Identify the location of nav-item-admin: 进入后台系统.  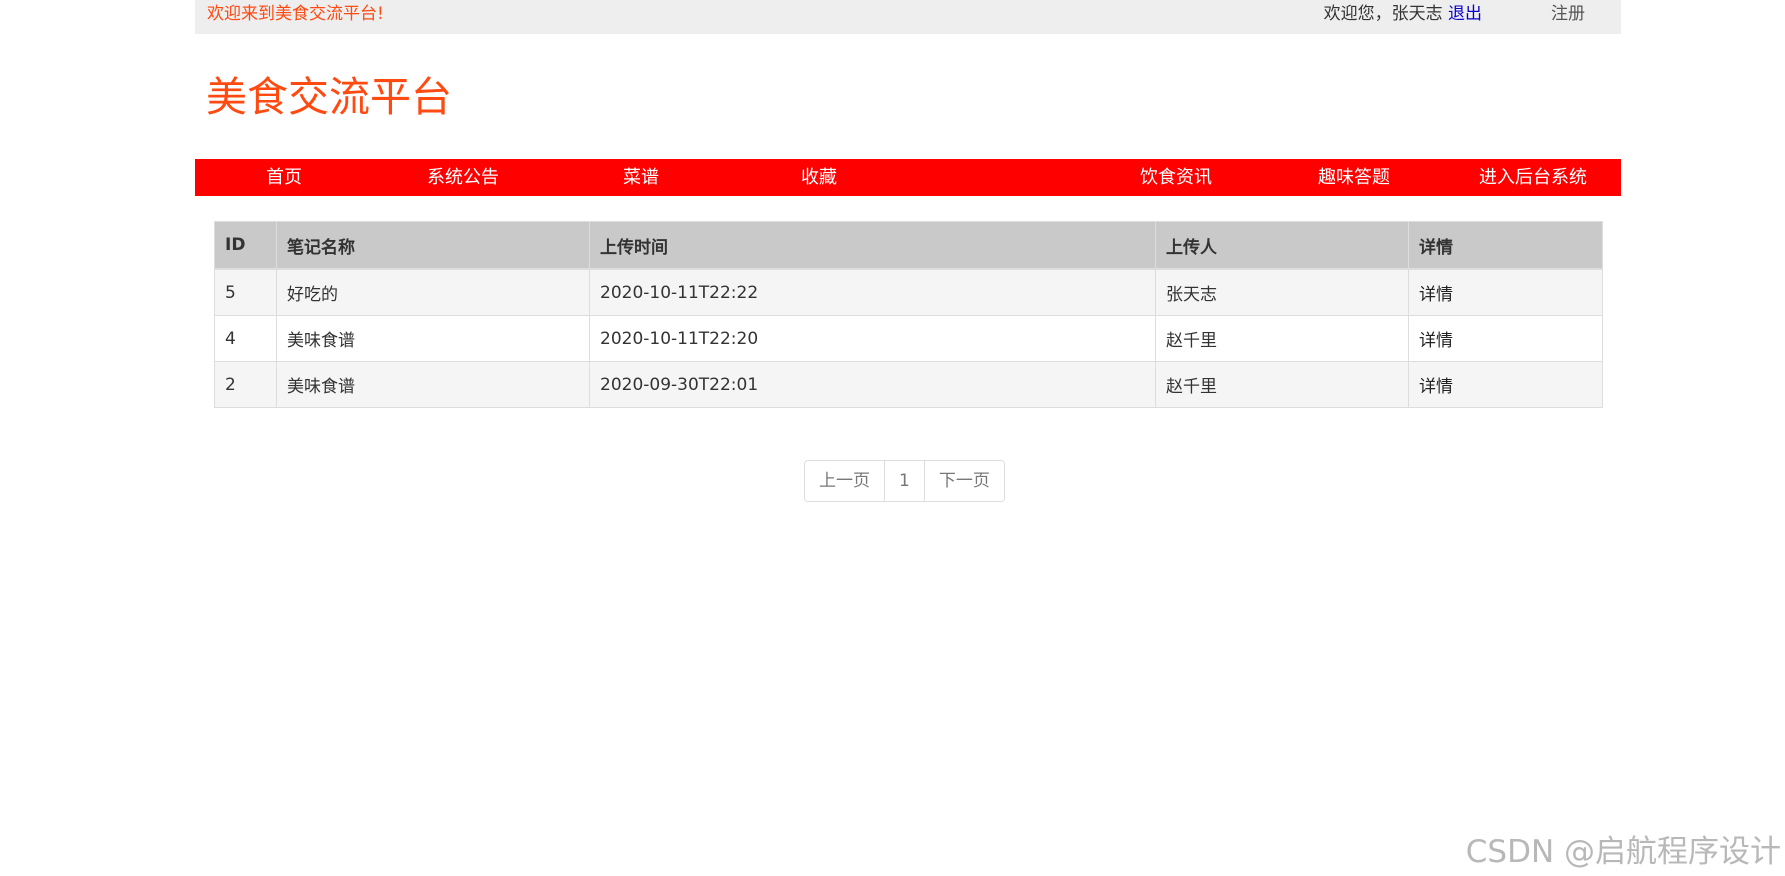
(1533, 177).